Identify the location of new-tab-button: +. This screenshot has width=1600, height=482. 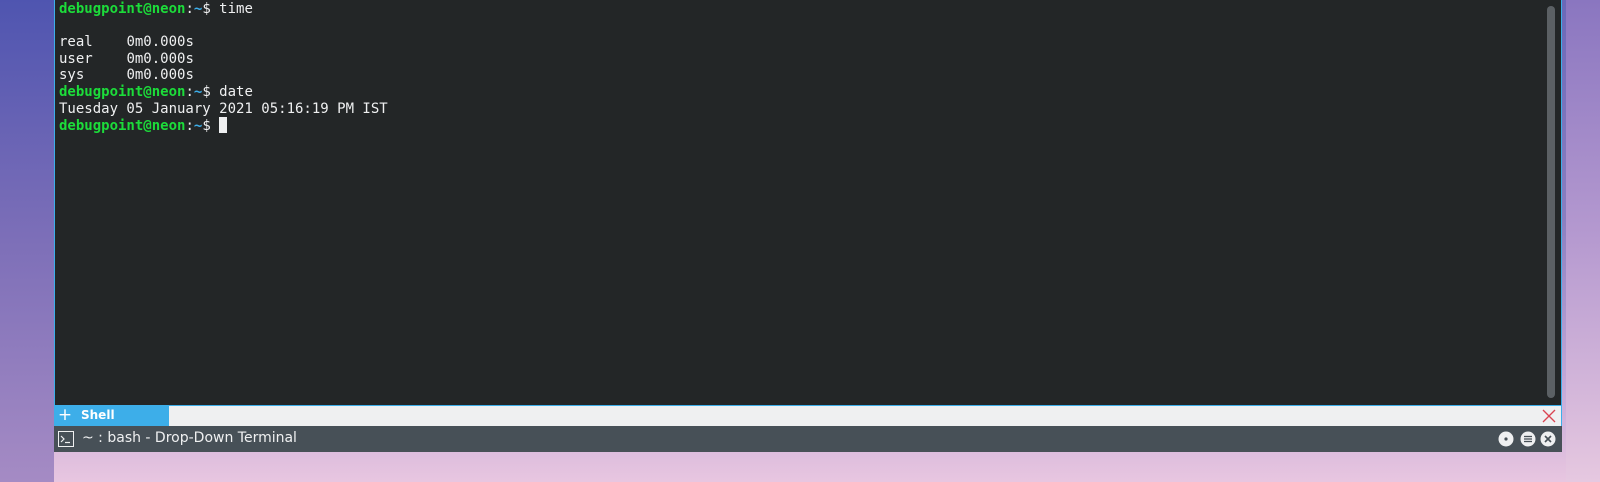
(65, 416).